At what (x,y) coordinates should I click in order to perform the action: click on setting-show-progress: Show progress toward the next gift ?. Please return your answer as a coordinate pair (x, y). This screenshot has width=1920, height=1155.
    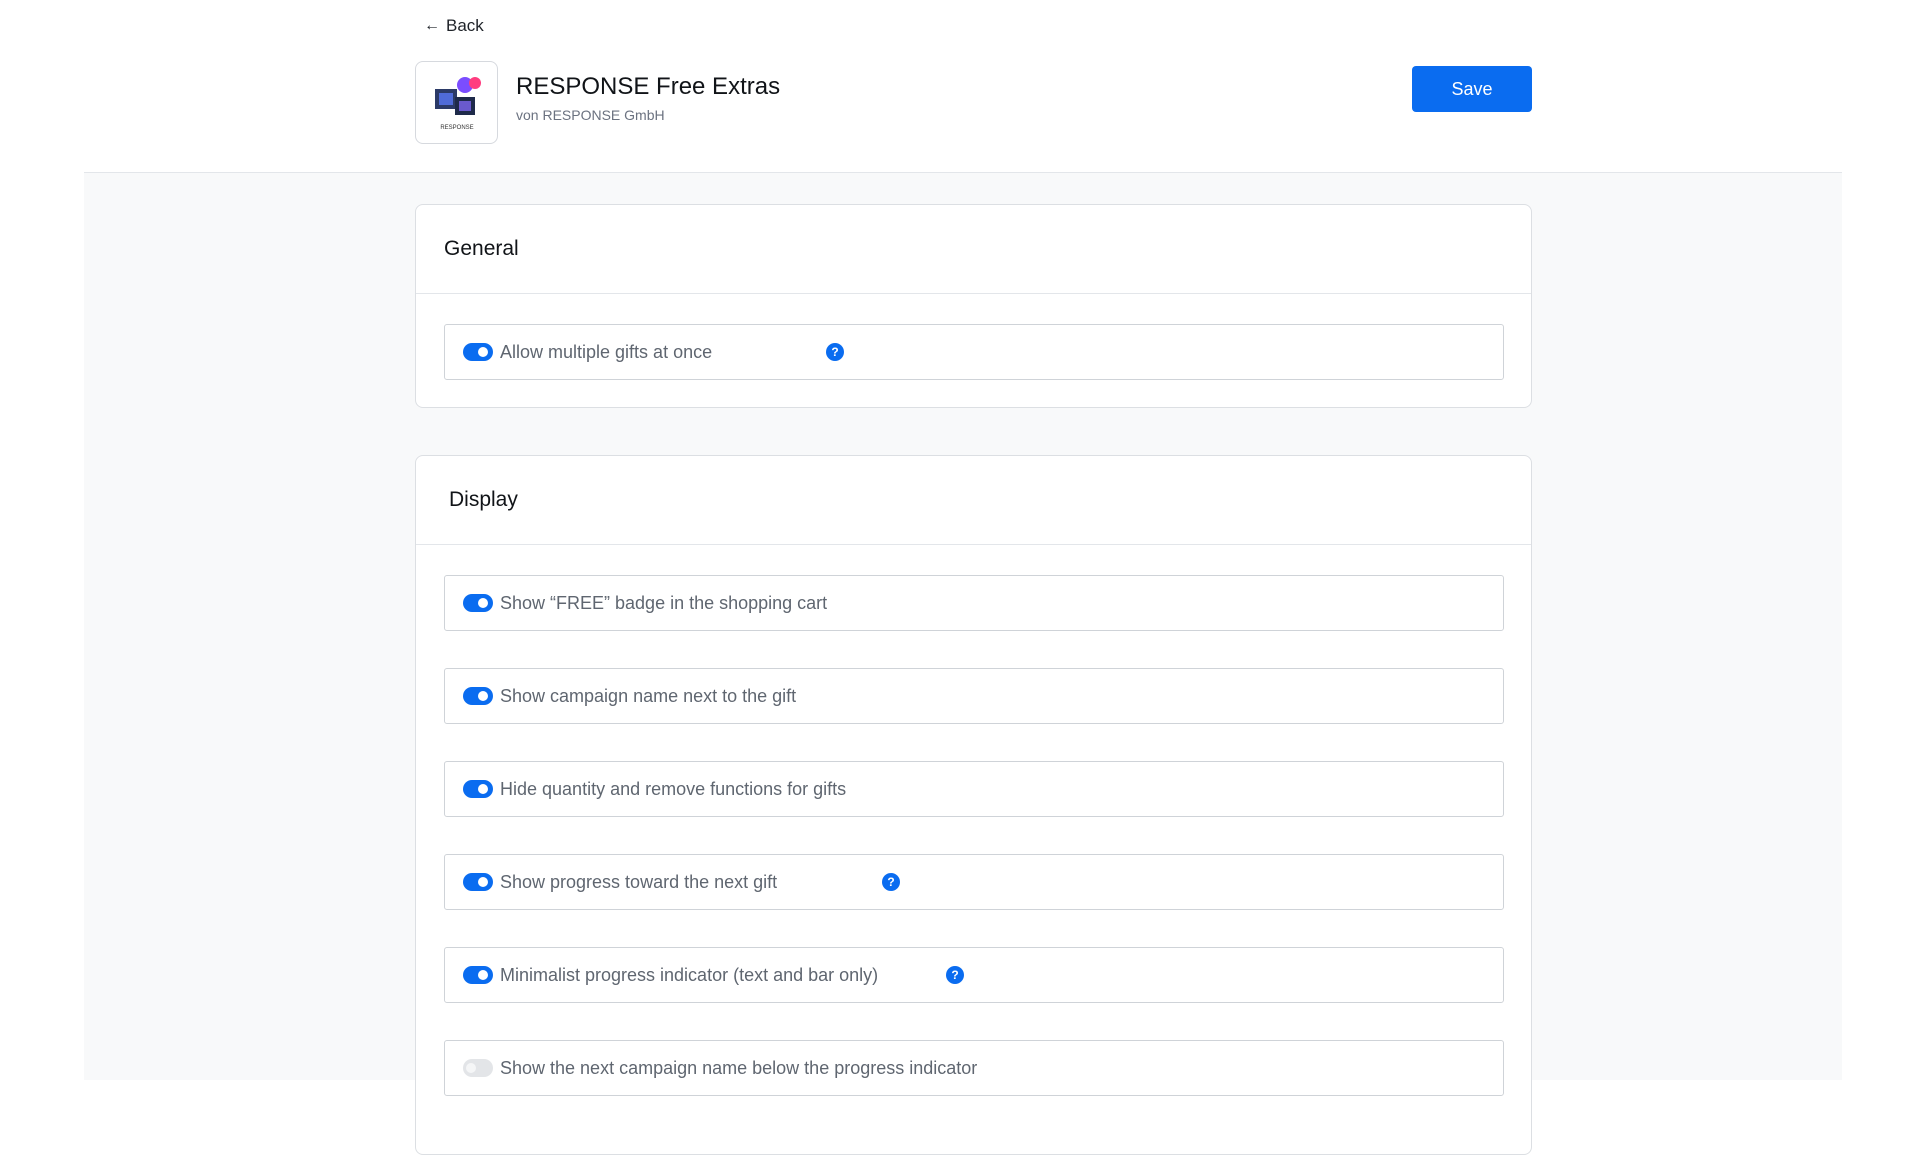
    Looking at the image, I should click on (974, 882).